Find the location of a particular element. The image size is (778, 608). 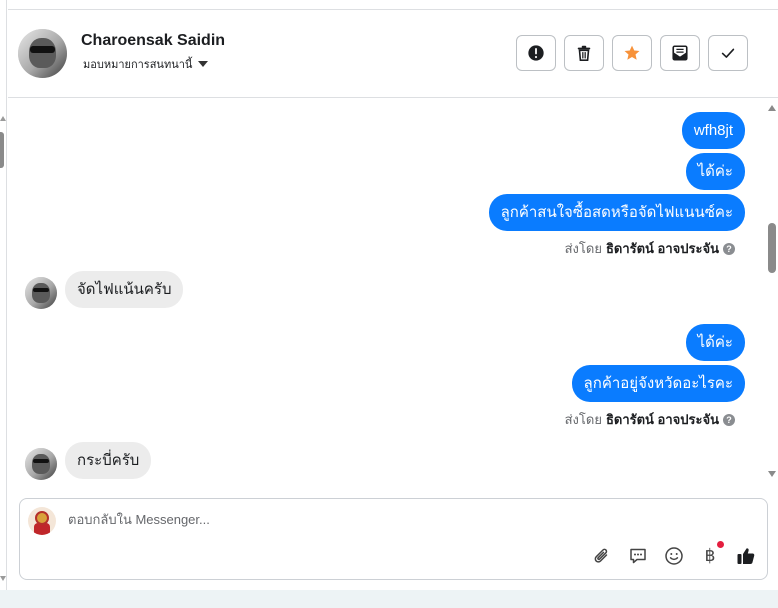

emoji-button is located at coordinates (674, 556).